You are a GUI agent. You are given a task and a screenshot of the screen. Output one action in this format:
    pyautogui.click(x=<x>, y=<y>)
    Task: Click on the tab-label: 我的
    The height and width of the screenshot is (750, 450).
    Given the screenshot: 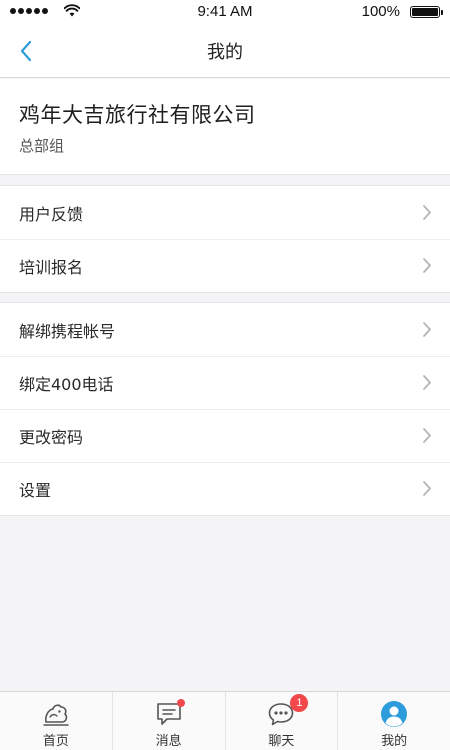 What is the action you would take?
    pyautogui.click(x=394, y=741)
    